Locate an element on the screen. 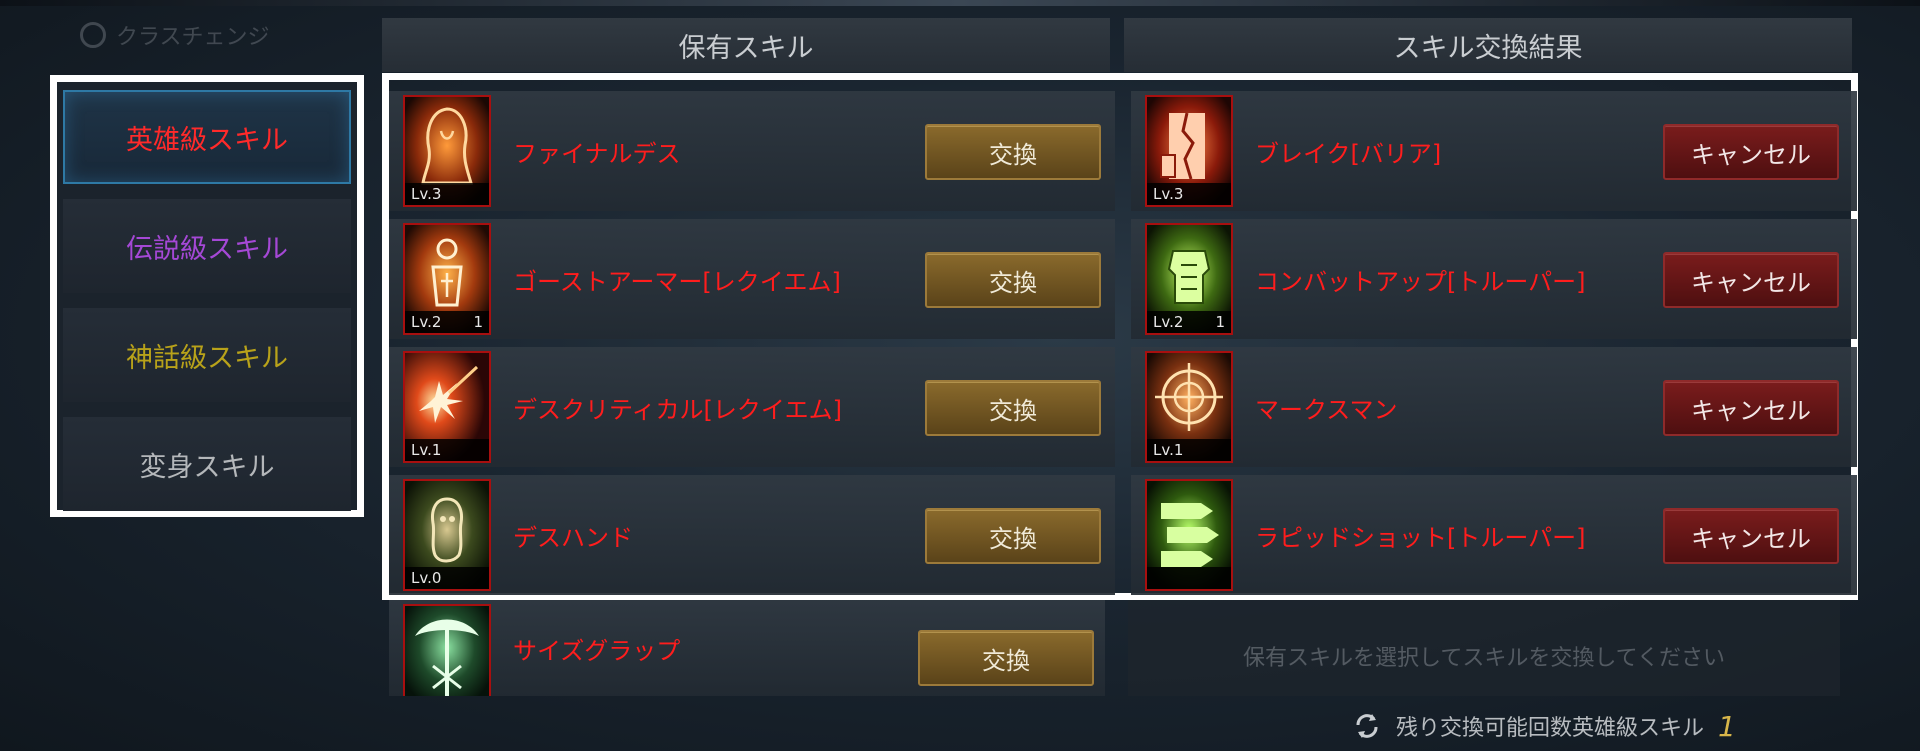  skill-name: ファイナルデス is located at coordinates (597, 153).